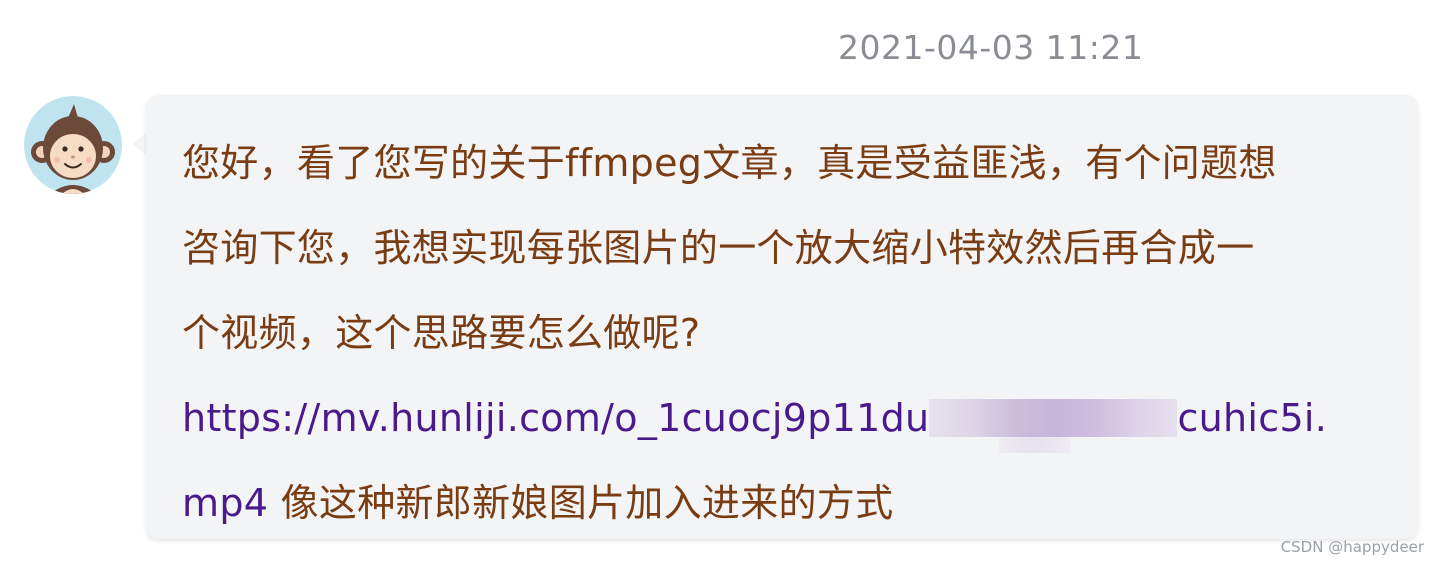  Describe the element at coordinates (729, 163) in the screenshot. I see `message-line: 您好，看了您写的关于ffmpeg文章，真是受益匪浅，有个问题想` at that location.